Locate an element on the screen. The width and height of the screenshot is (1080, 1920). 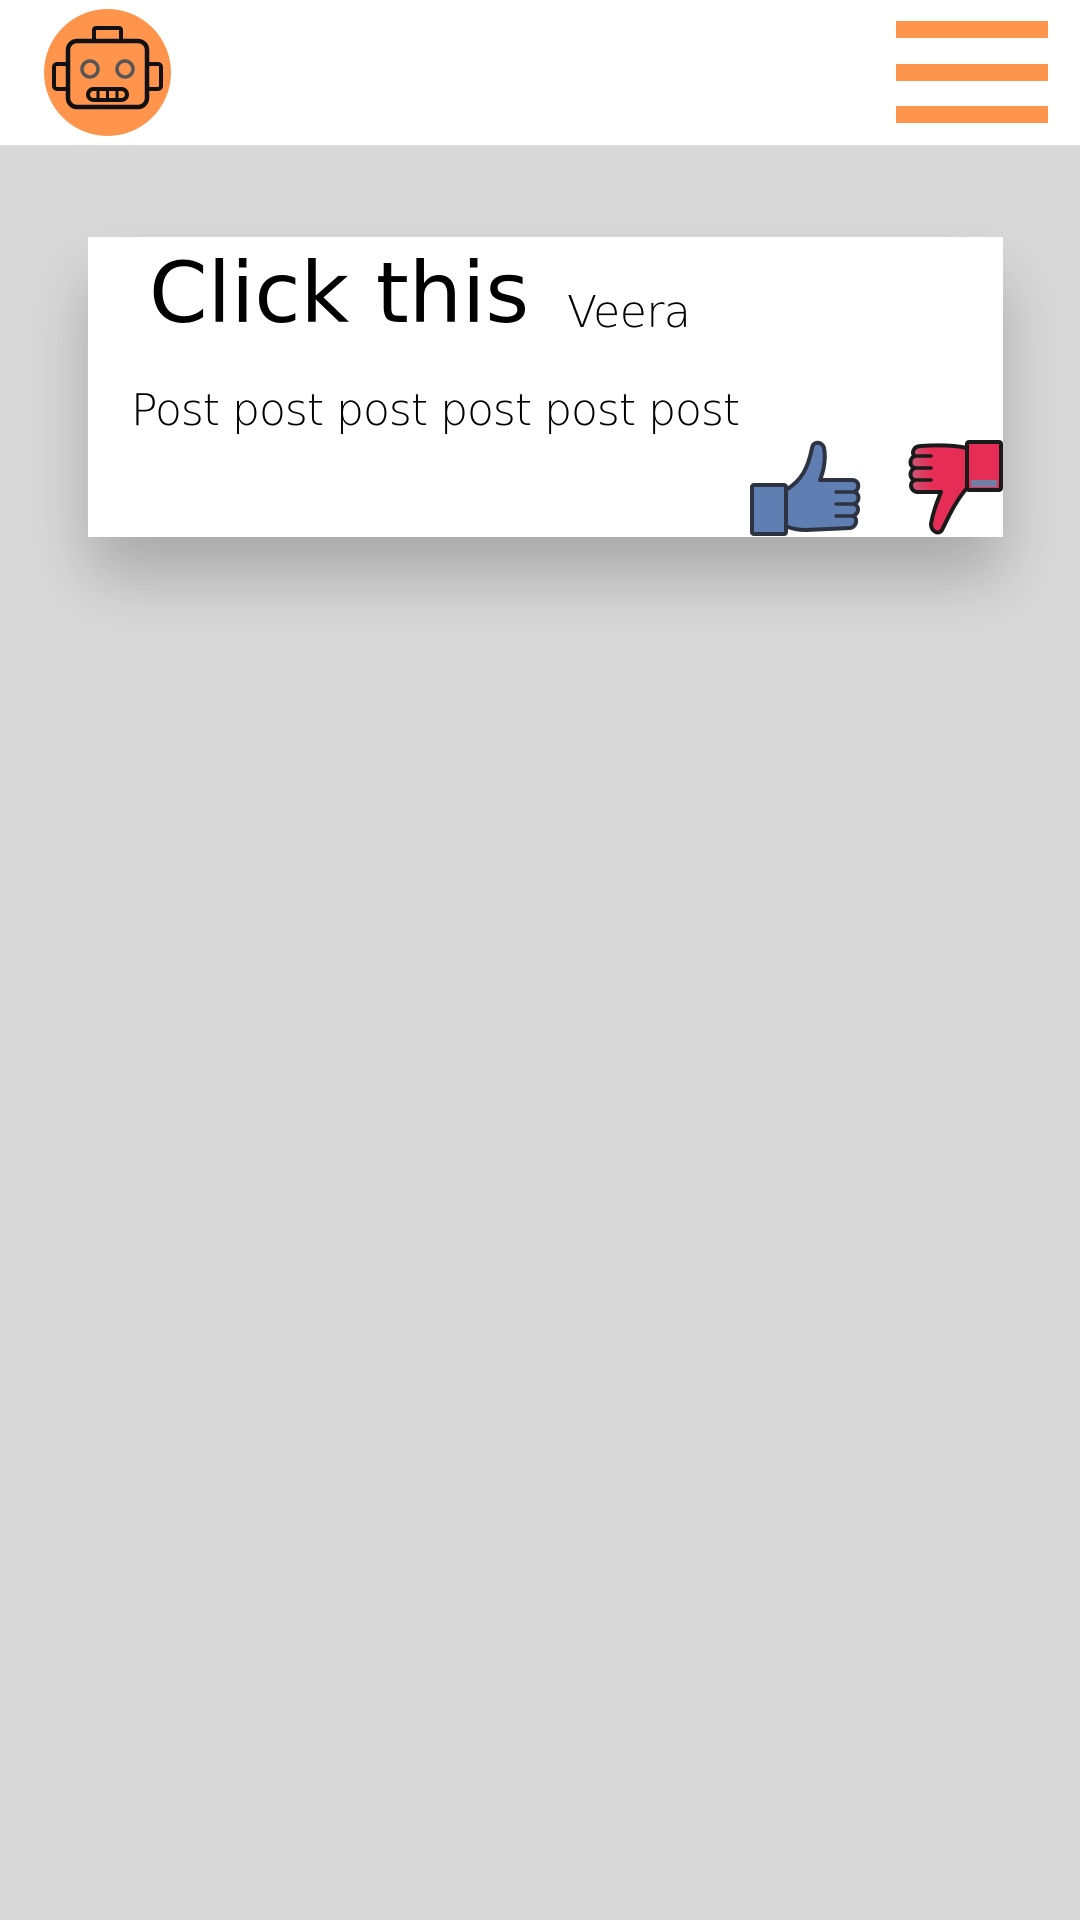
hamburger-menu-icon is located at coordinates (972, 72).